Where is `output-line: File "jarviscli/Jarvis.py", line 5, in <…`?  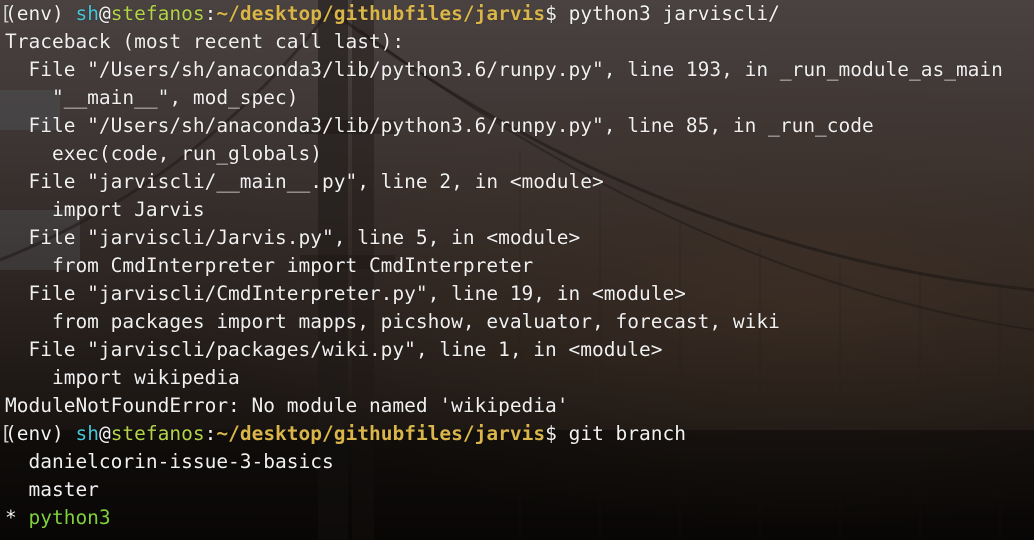 output-line: File "jarviscli/Jarvis.py", line 5, in <… is located at coordinates (517, 238).